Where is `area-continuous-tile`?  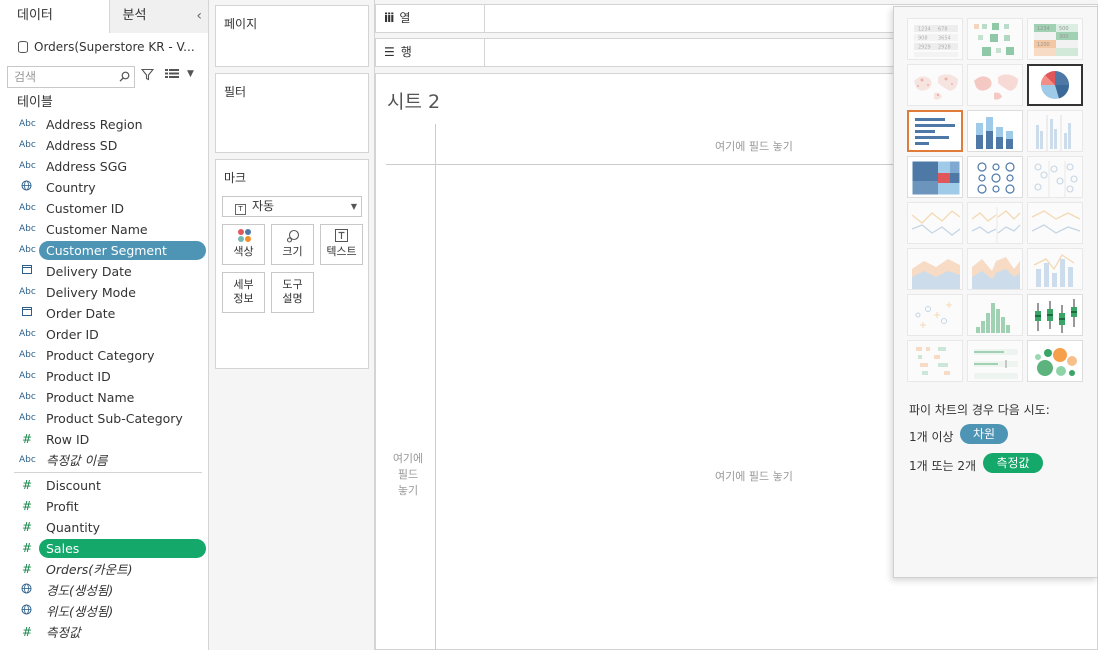 area-continuous-tile is located at coordinates (935, 269).